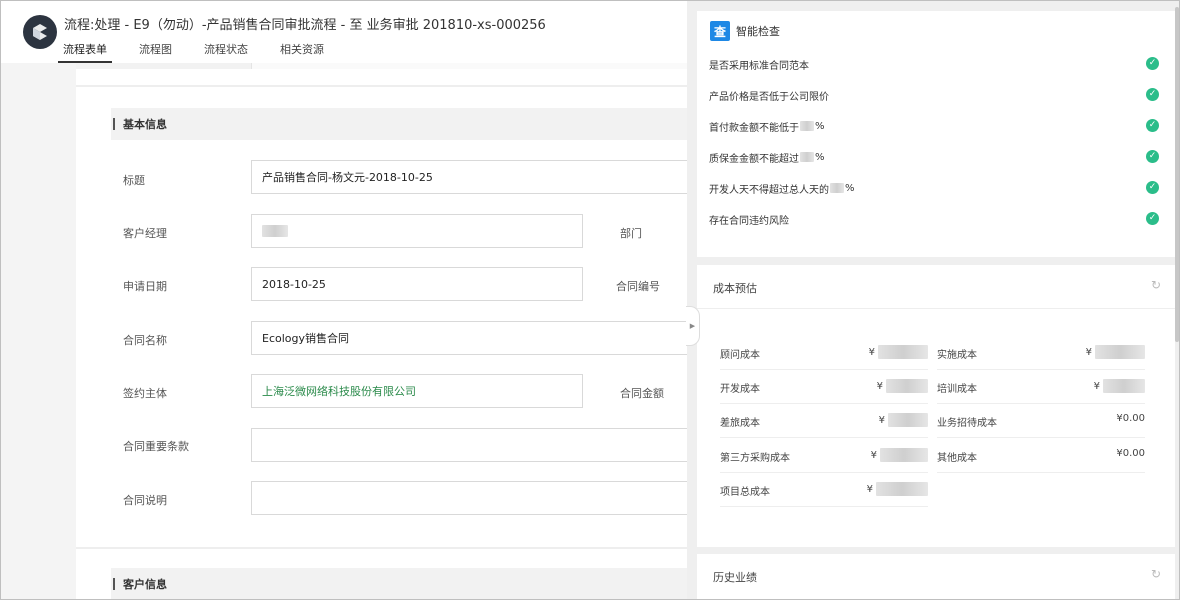 Image resolution: width=1180 pixels, height=600 pixels. Describe the element at coordinates (934, 126) in the screenshot. I see `check-item: 首付款金额不能低于% ✓` at that location.